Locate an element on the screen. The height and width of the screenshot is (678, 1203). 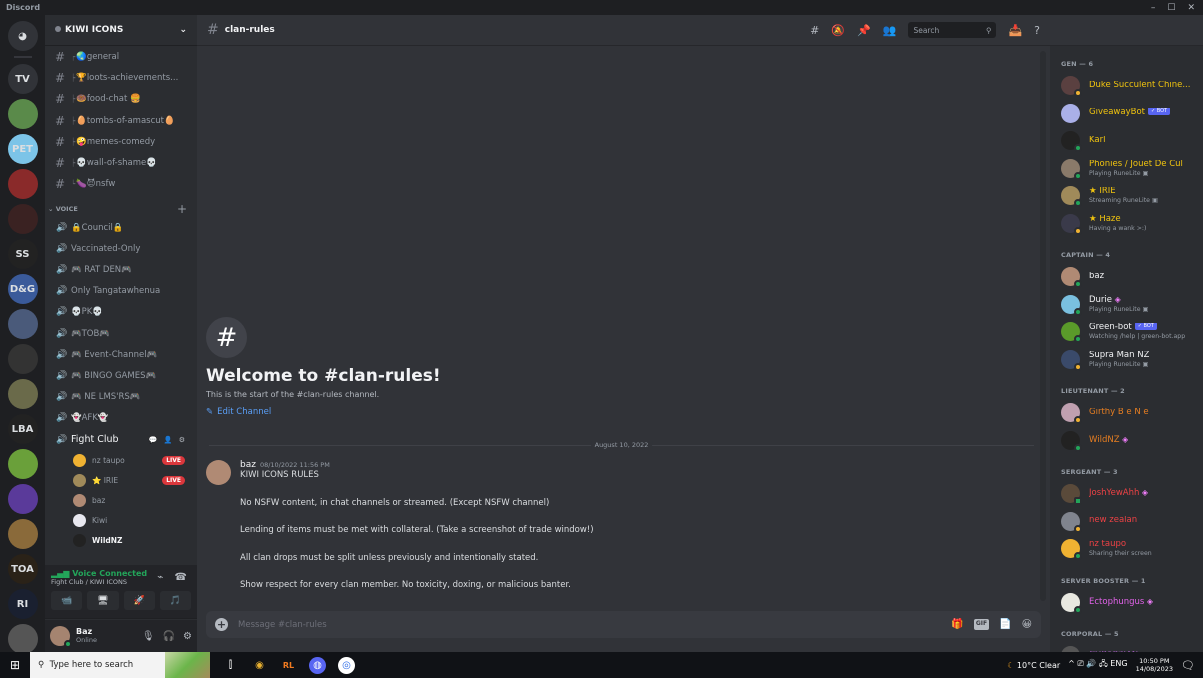
member-item: baz is located at coordinates (1132, 277).